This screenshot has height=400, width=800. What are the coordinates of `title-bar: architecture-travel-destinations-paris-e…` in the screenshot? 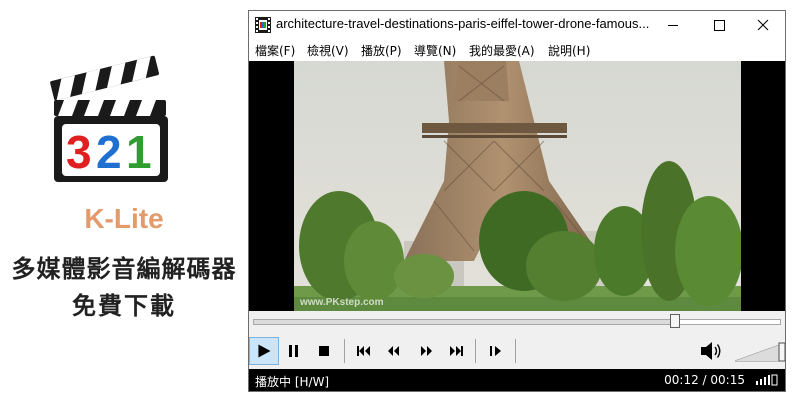 It's located at (517, 25).